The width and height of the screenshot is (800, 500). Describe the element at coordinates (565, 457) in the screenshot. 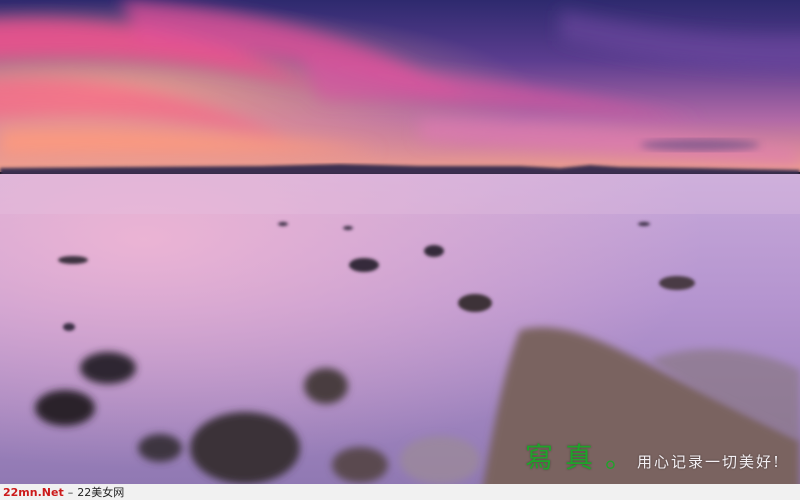

I see `watermark-title: 寫真` at that location.